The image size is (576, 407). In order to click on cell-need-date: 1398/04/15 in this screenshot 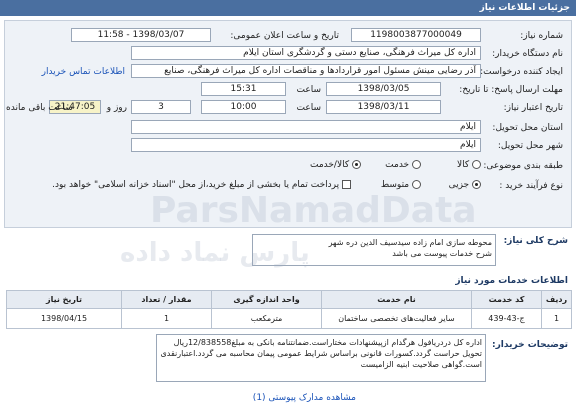, I will do `click(64, 318)`.